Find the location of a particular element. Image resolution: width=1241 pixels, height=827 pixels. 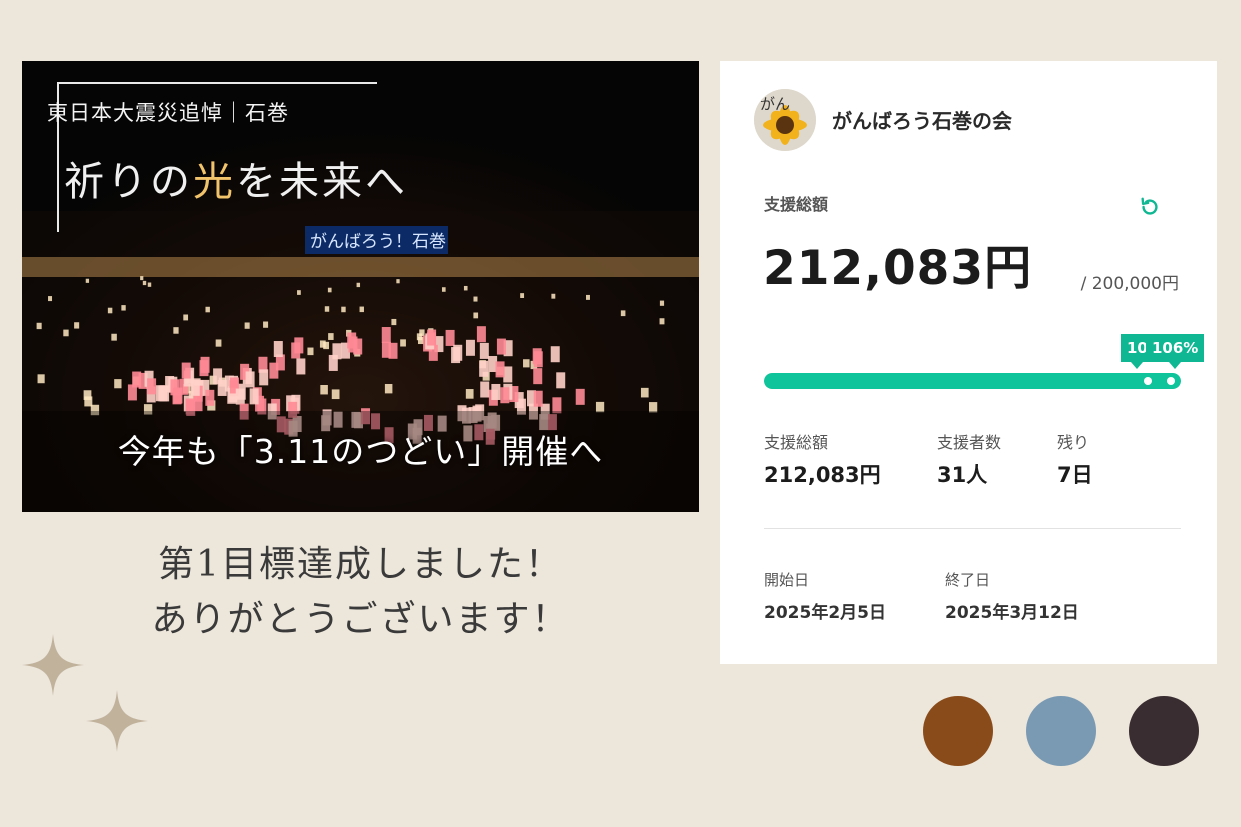

organization-name: がんばろう石巻の会 is located at coordinates (922, 119).